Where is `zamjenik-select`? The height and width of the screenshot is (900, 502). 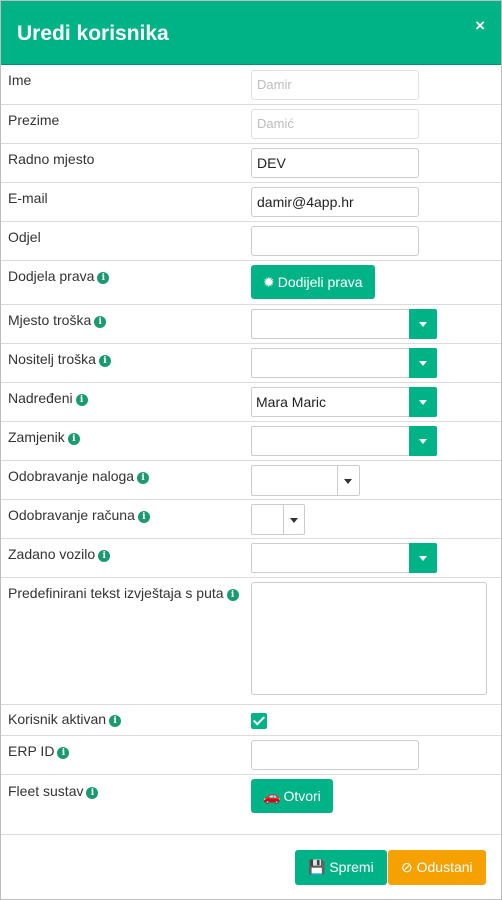 zamjenik-select is located at coordinates (344, 441).